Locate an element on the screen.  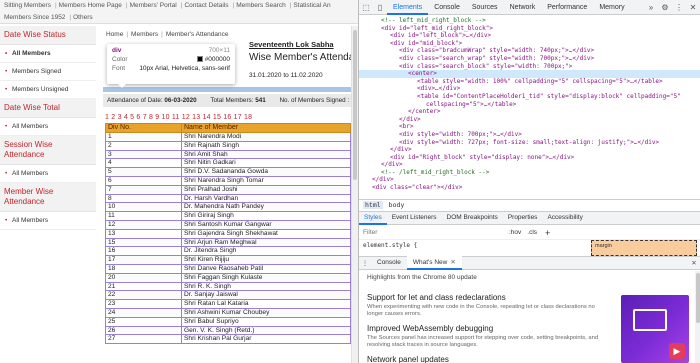
dom-node: <center> is located at coordinates (529, 74).